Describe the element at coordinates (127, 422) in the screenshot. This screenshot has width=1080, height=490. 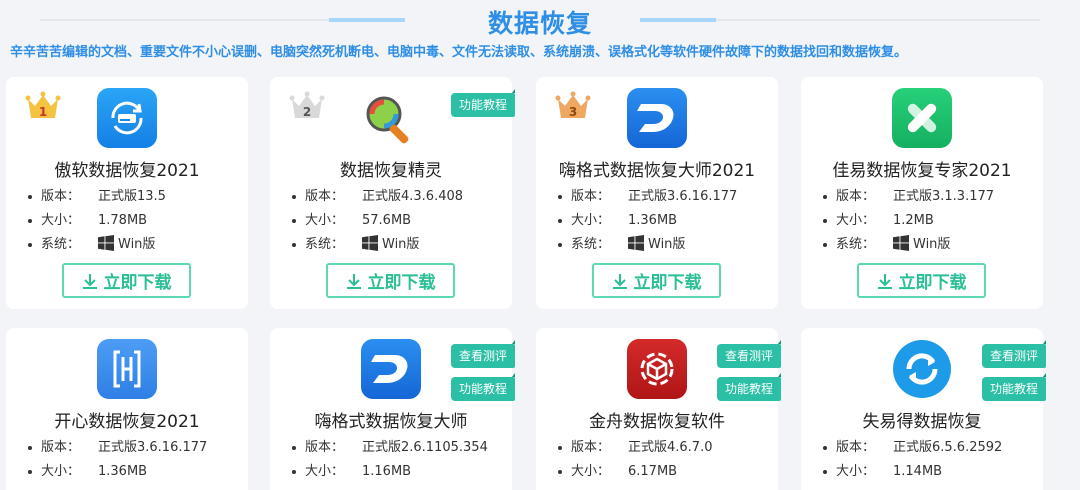
I see `app-name: 开心数据恢复2021` at that location.